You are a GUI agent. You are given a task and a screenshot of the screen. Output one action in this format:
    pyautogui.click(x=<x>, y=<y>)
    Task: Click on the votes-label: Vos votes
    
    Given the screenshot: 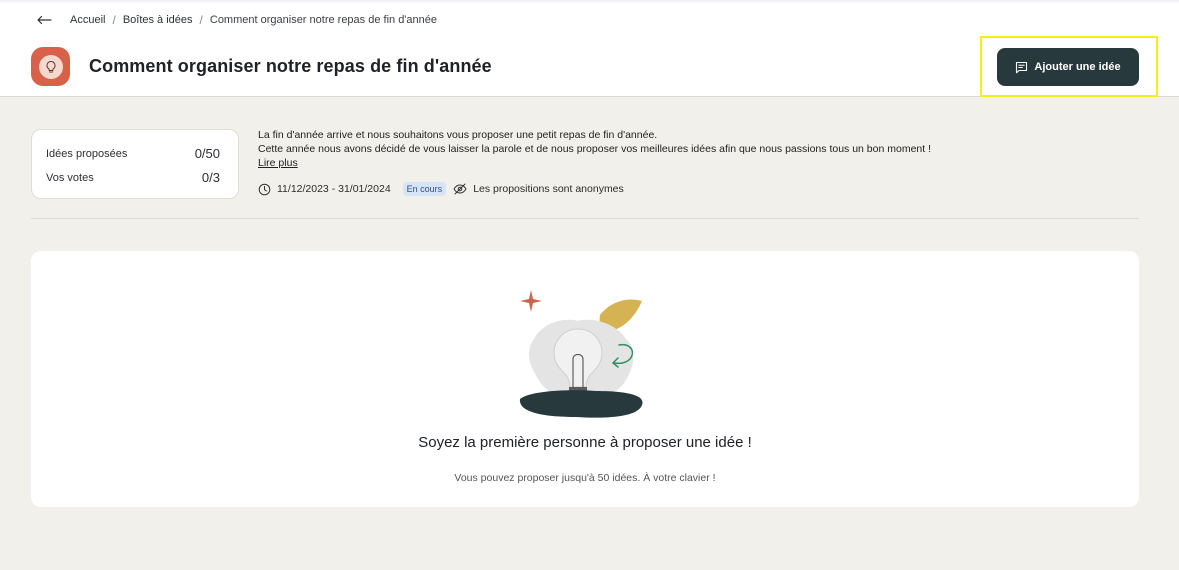 What is the action you would take?
    pyautogui.click(x=70, y=177)
    